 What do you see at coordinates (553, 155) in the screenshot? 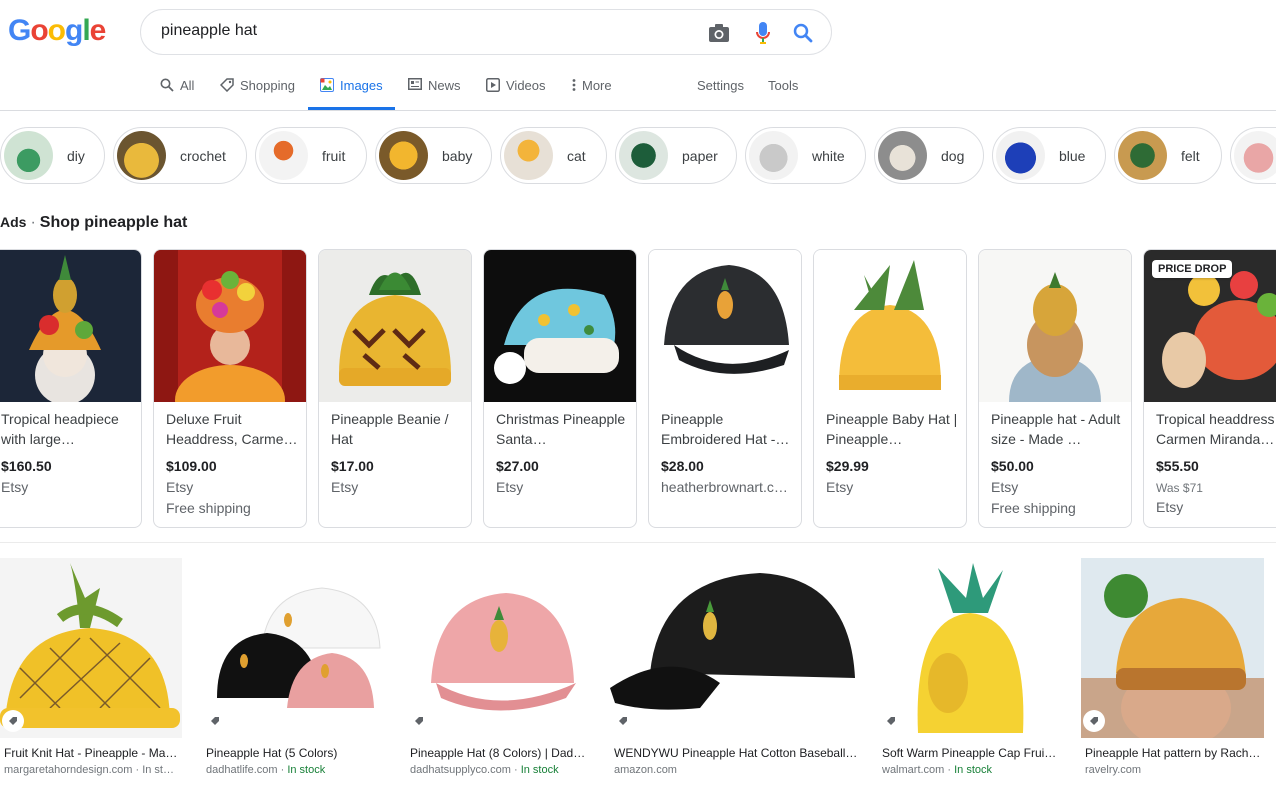
I see `chip-cat: cat` at bounding box center [553, 155].